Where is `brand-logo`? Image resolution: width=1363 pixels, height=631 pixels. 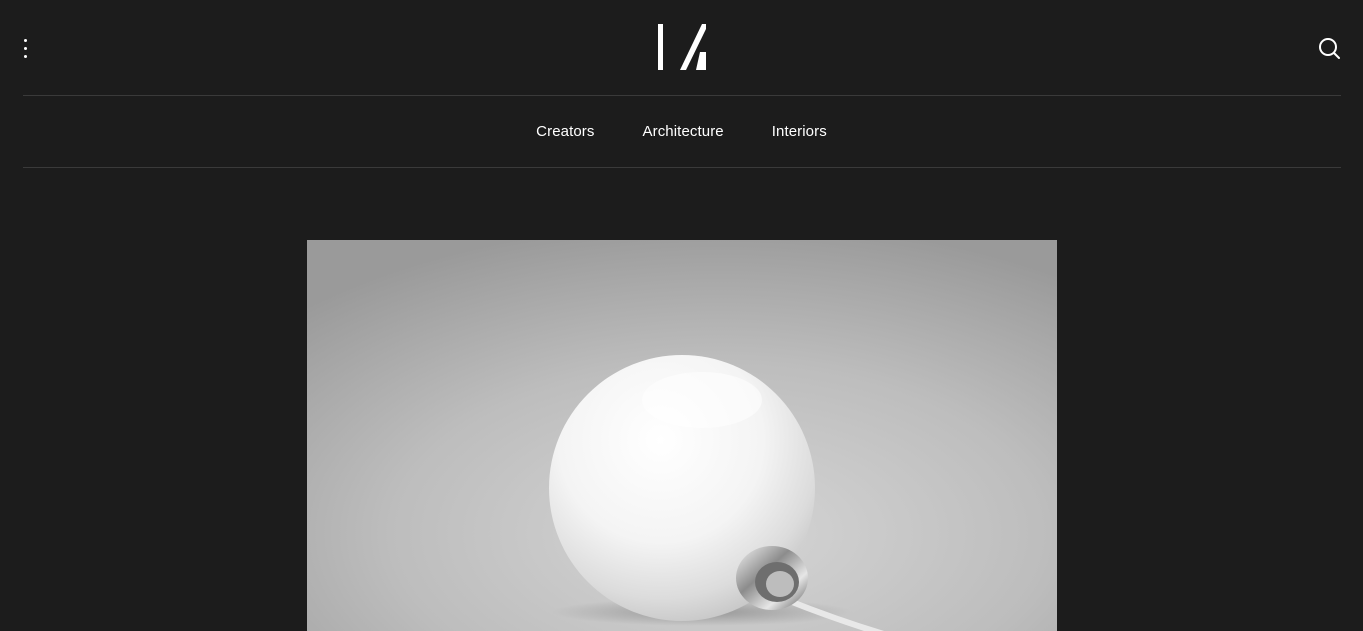 brand-logo is located at coordinates (682, 47).